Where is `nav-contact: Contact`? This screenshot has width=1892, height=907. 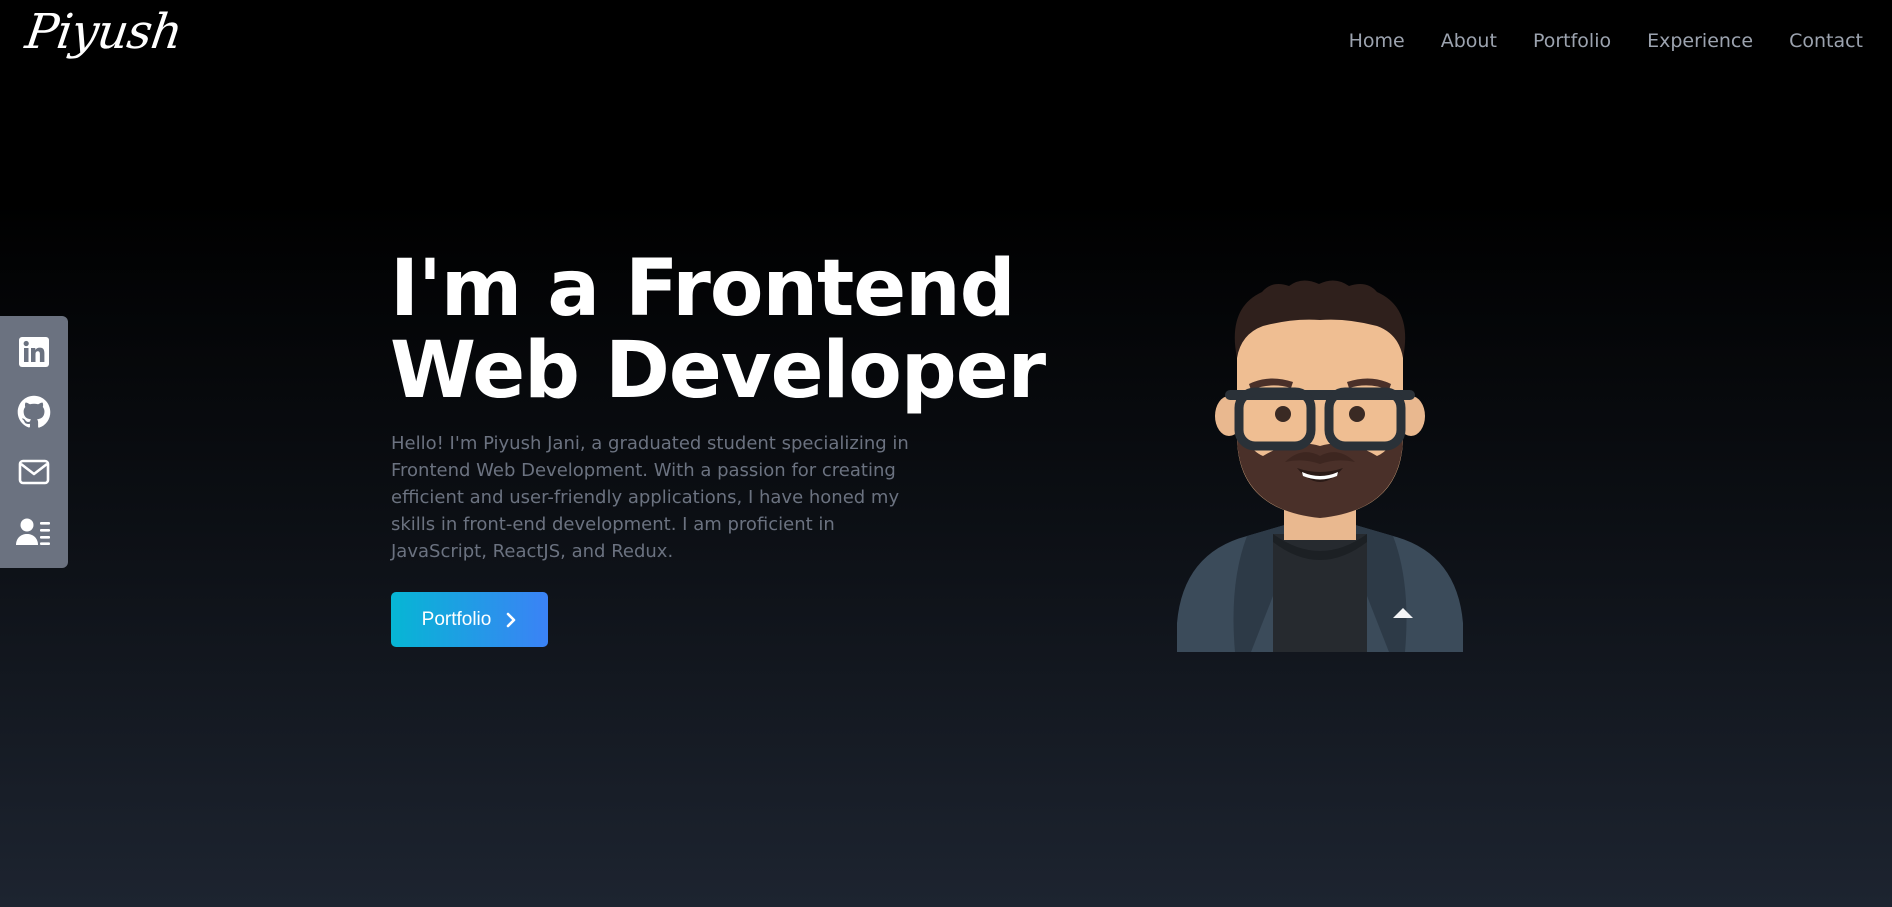
nav-contact: Contact is located at coordinates (1826, 41).